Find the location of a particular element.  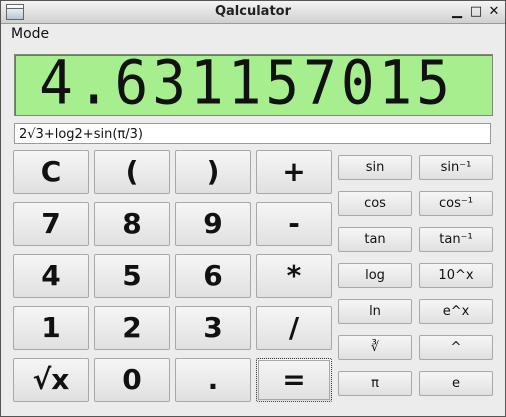

digit-6-button: 6 is located at coordinates (213, 276).